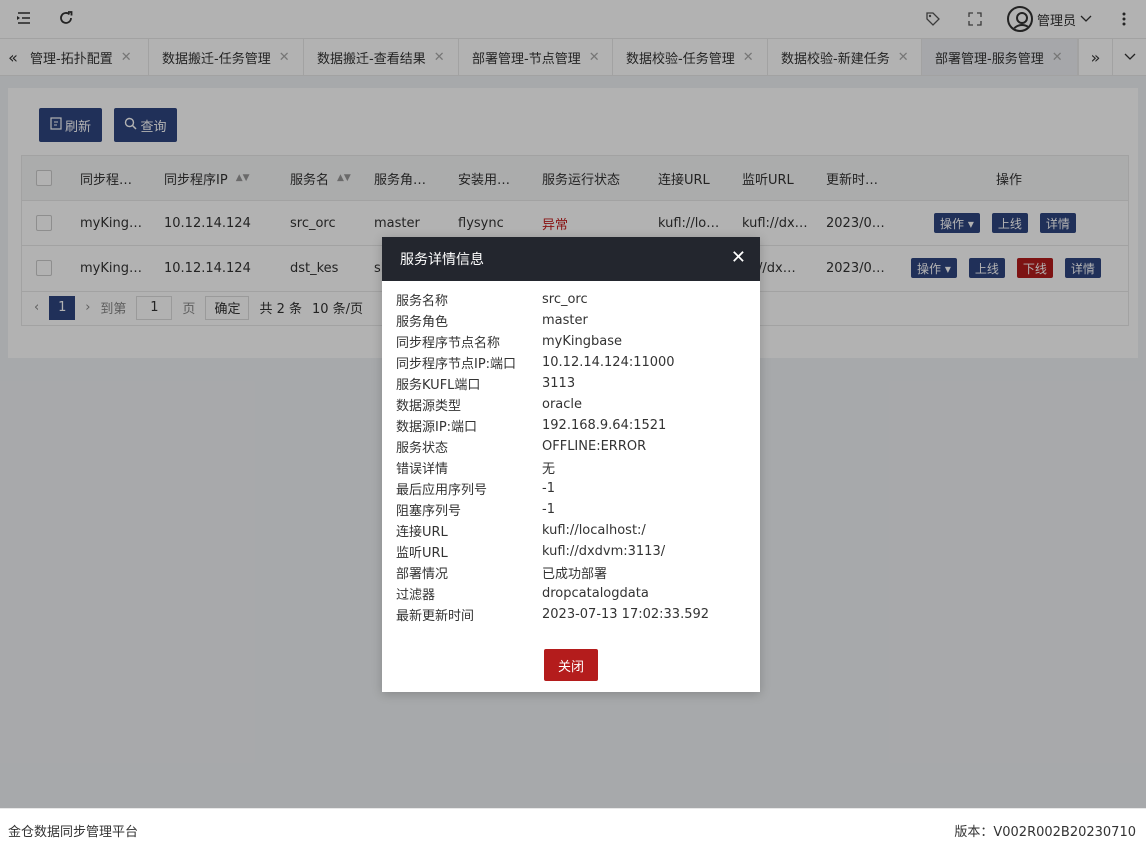 The image size is (1146, 852). I want to click on detail-row: 阻塞序列号 -1, so click(475, 510).